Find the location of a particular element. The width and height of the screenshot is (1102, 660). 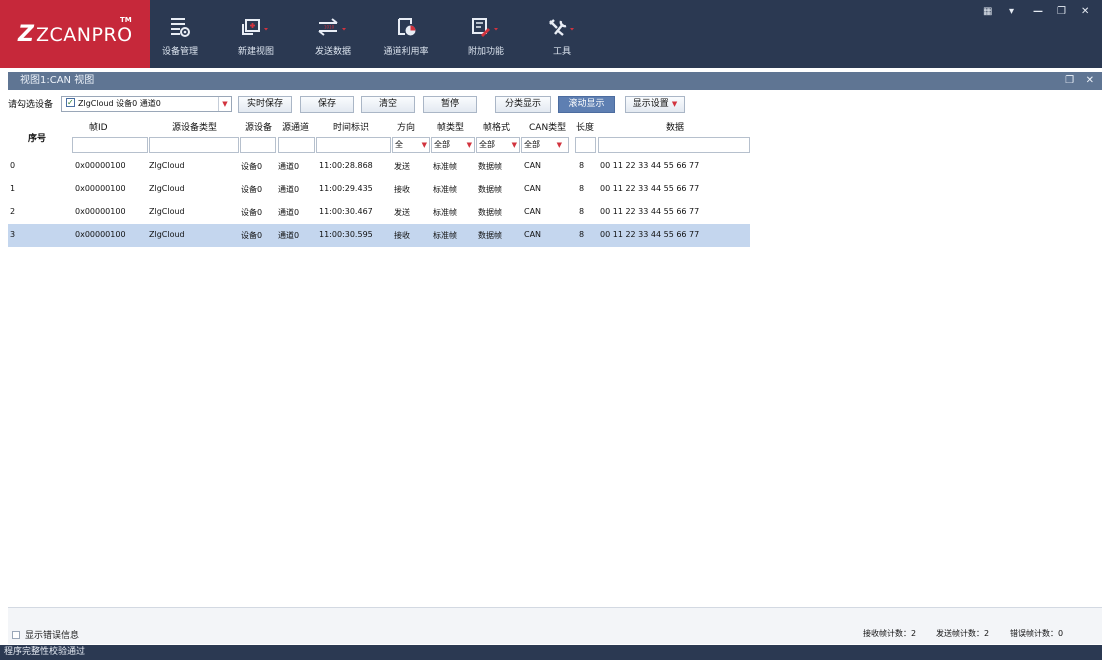

channel-usage-button: 通道利用率 is located at coordinates (406, 34).